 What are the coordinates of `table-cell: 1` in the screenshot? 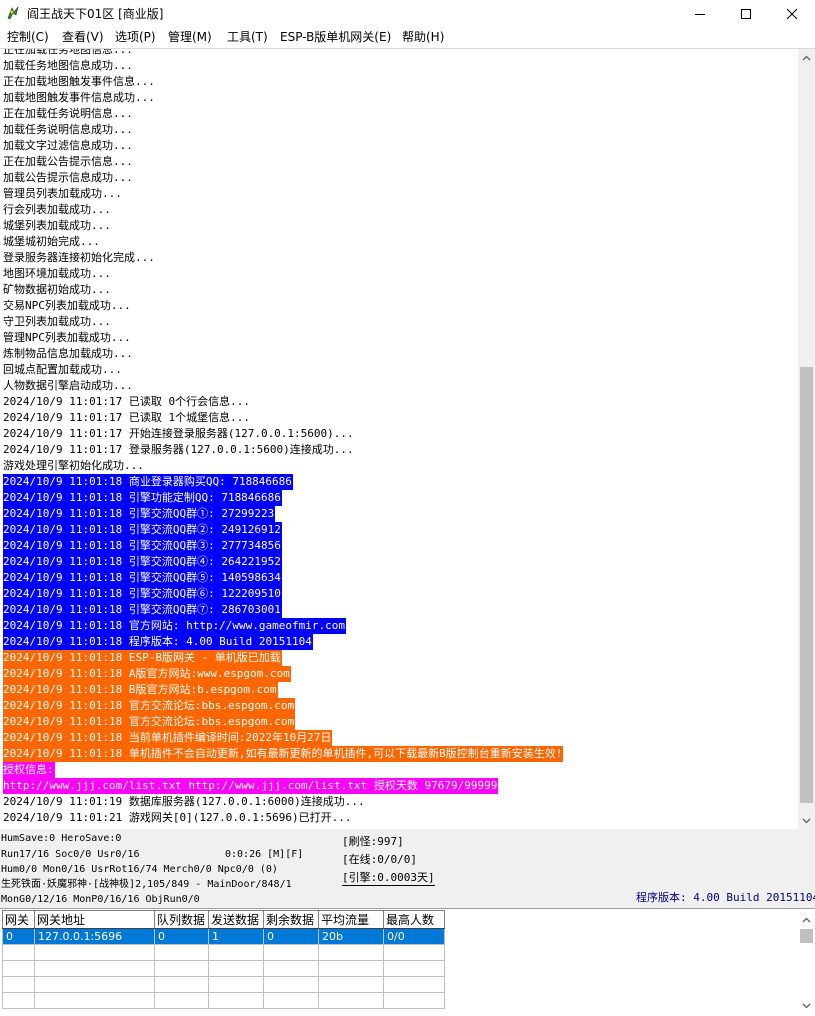 It's located at (236, 936).